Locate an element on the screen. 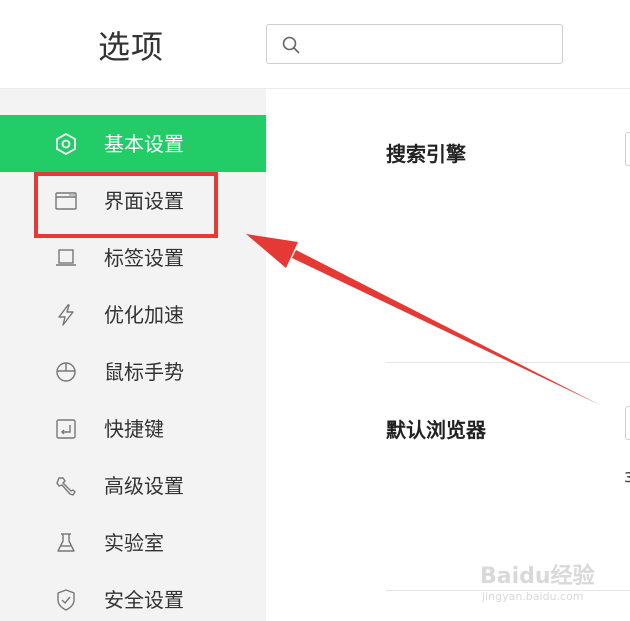 This screenshot has height=621, width=630. flask-icon is located at coordinates (66, 542).